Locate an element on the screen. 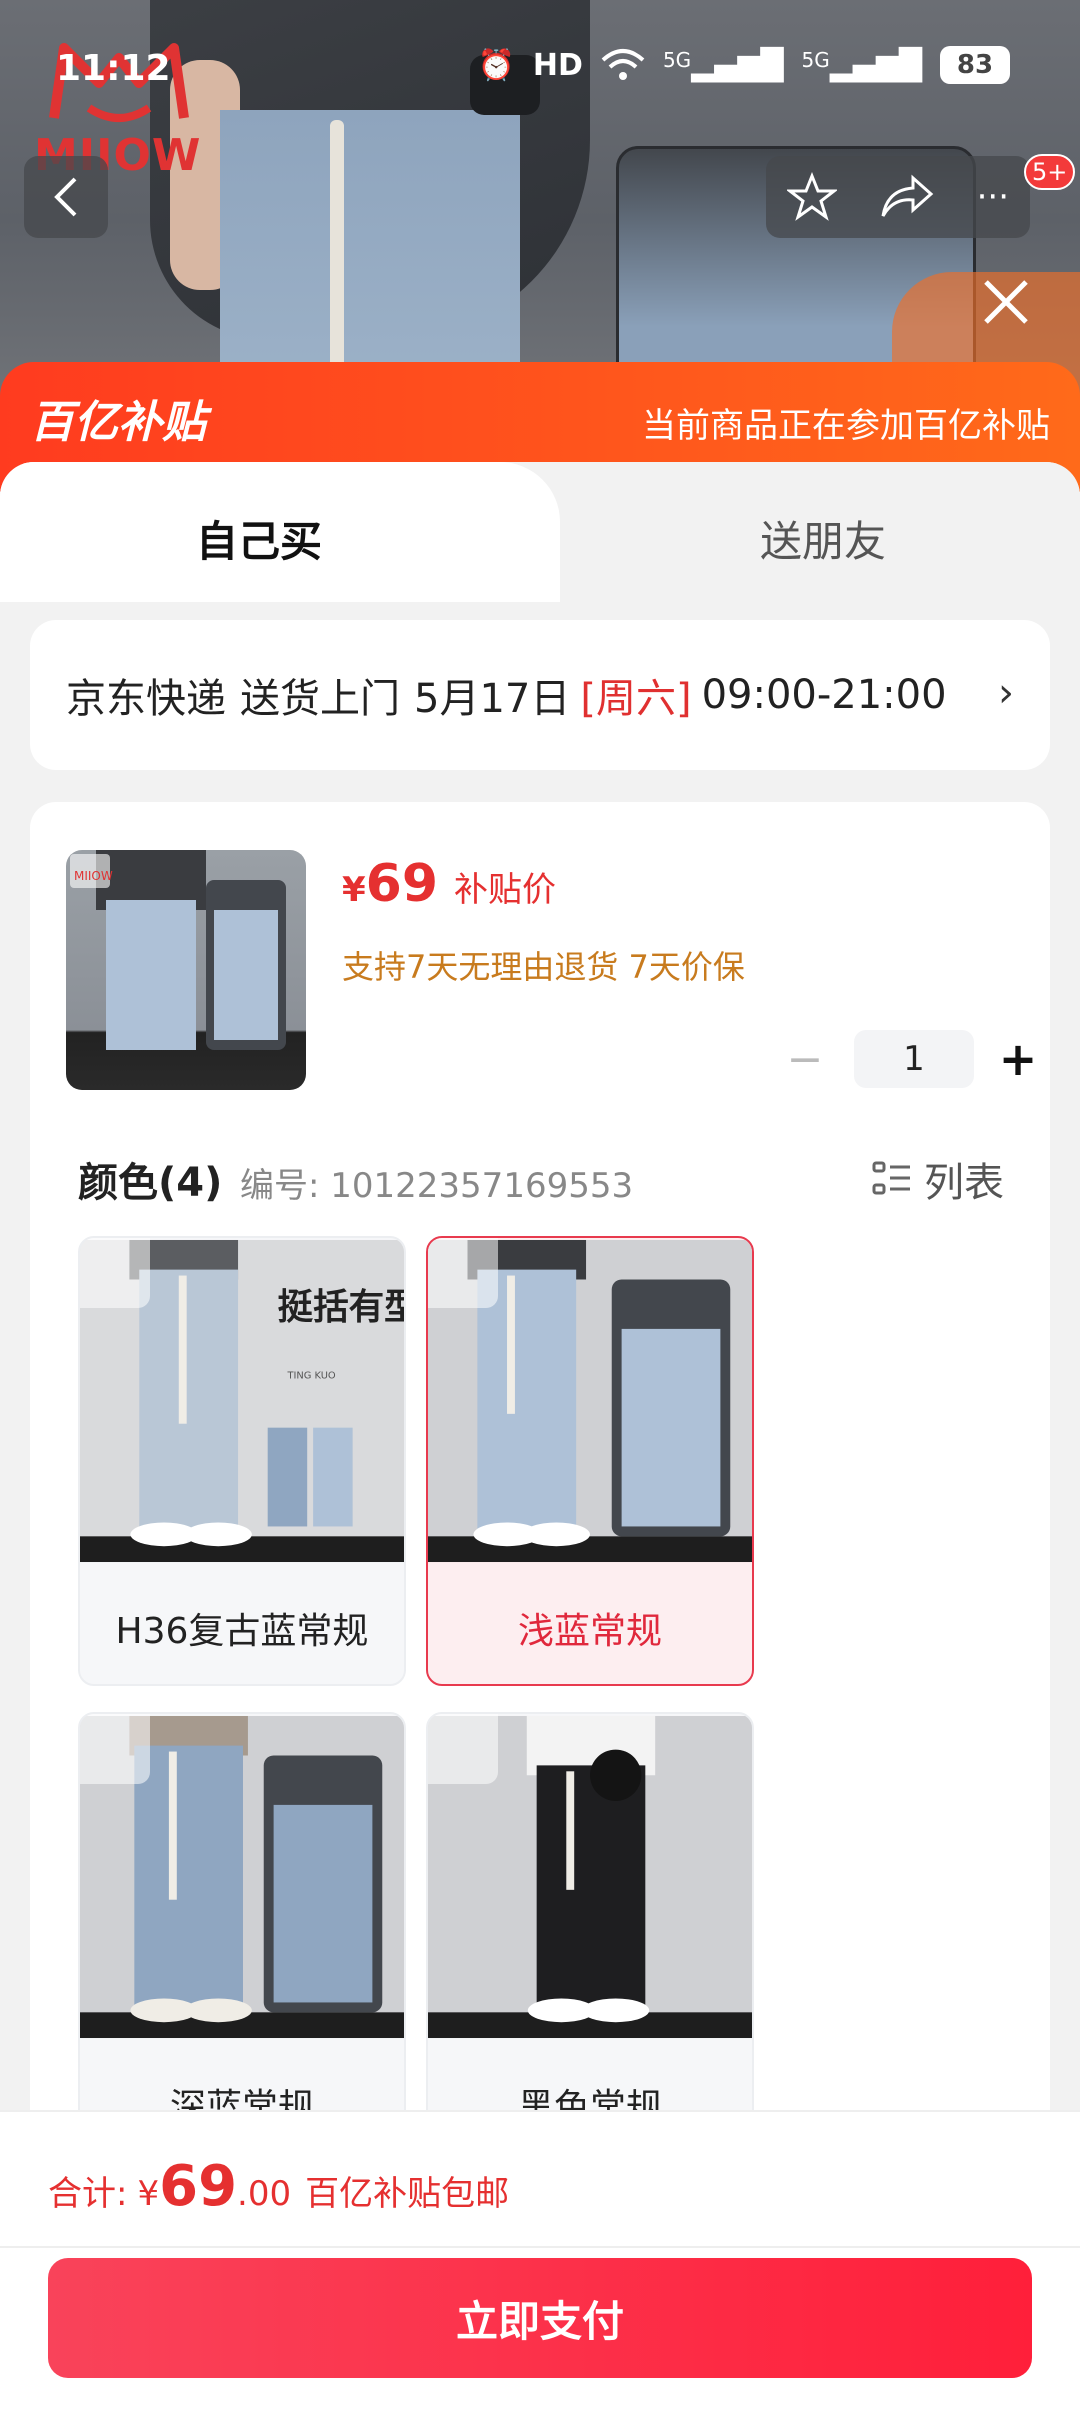 This screenshot has width=1080, height=2412. delivery-weekday: [周六] is located at coordinates (636, 699).